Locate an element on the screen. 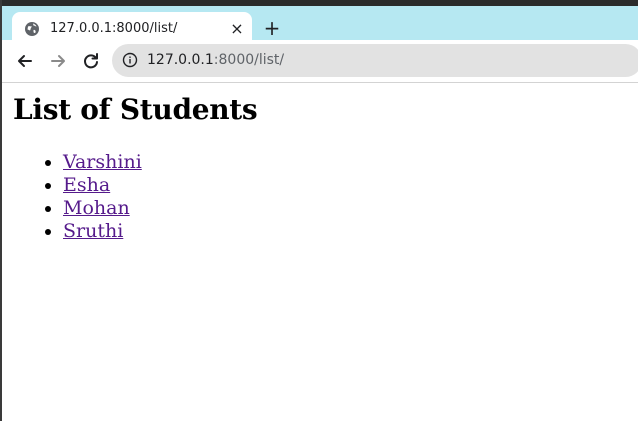 The height and width of the screenshot is (421, 638). url-host: 127.0.0.1 is located at coordinates (180, 60).